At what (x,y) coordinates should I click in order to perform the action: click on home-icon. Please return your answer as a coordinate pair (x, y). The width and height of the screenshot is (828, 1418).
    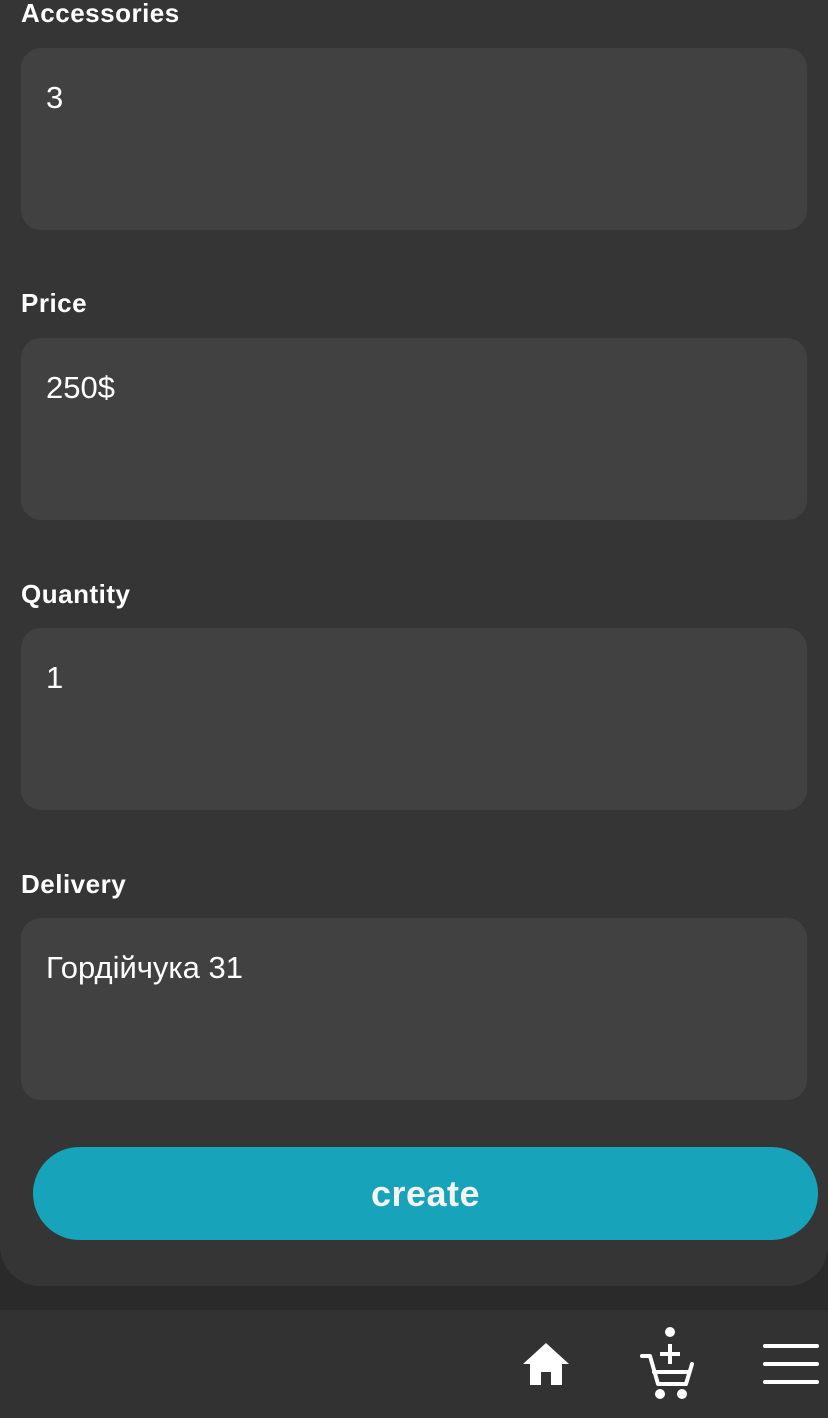
    Looking at the image, I should click on (546, 1364).